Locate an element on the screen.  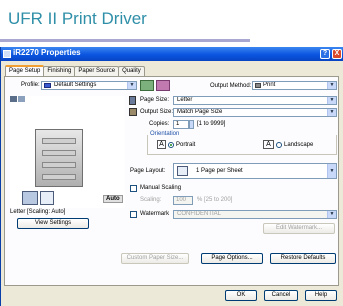
output-size-icon is located at coordinates (133, 112).